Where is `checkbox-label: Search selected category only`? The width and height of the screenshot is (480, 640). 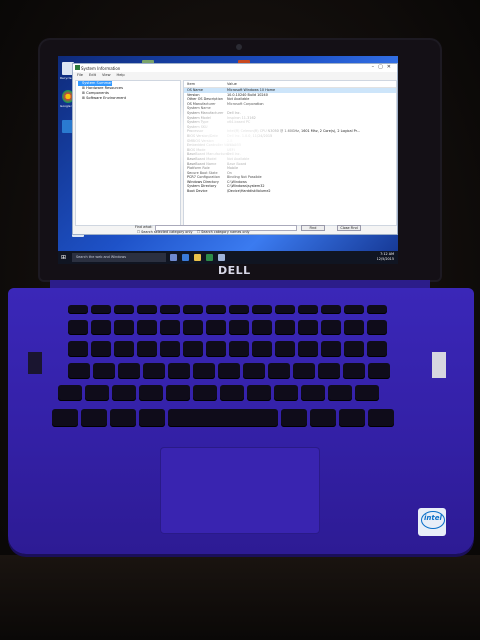 checkbox-label: Search selected category only is located at coordinates (167, 232).